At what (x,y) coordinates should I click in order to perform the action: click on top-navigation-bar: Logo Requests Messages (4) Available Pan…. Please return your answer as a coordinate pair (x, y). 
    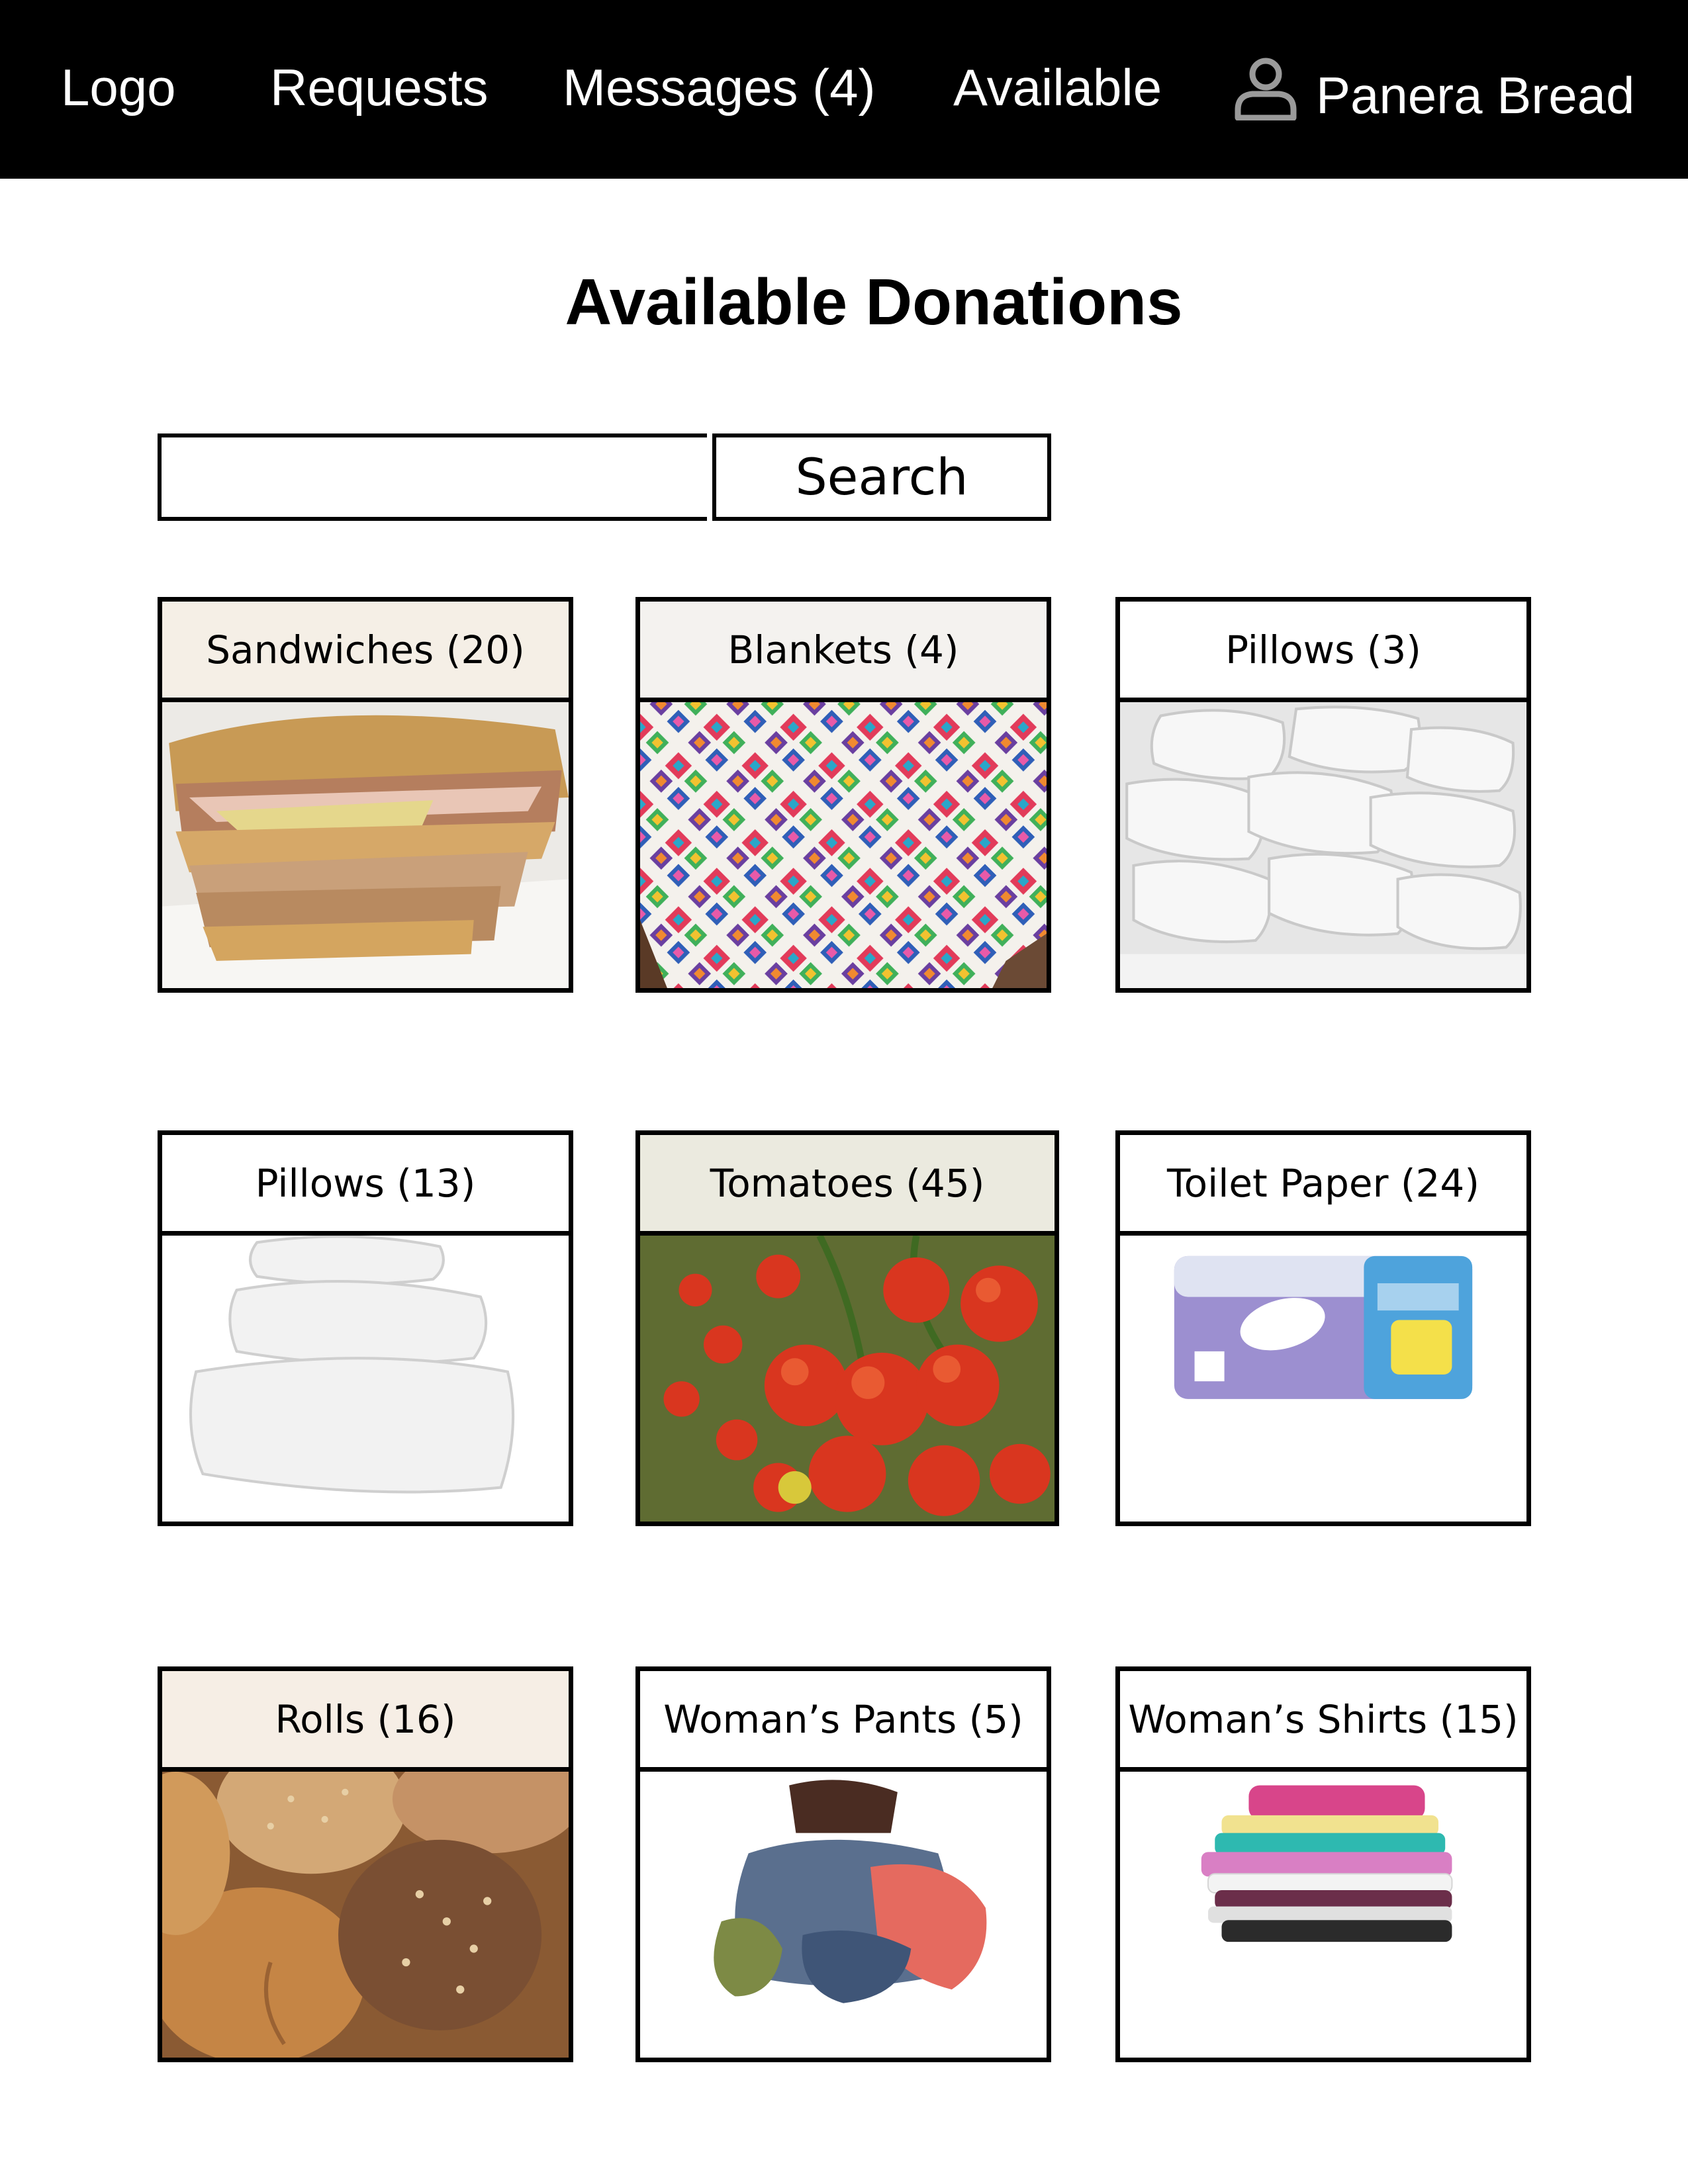
    Looking at the image, I should click on (844, 89).